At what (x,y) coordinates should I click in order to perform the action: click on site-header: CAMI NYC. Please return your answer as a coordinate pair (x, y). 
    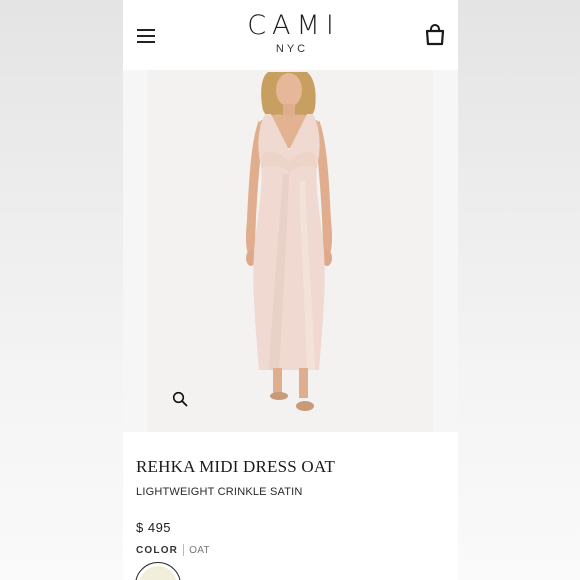
    Looking at the image, I should click on (290, 35).